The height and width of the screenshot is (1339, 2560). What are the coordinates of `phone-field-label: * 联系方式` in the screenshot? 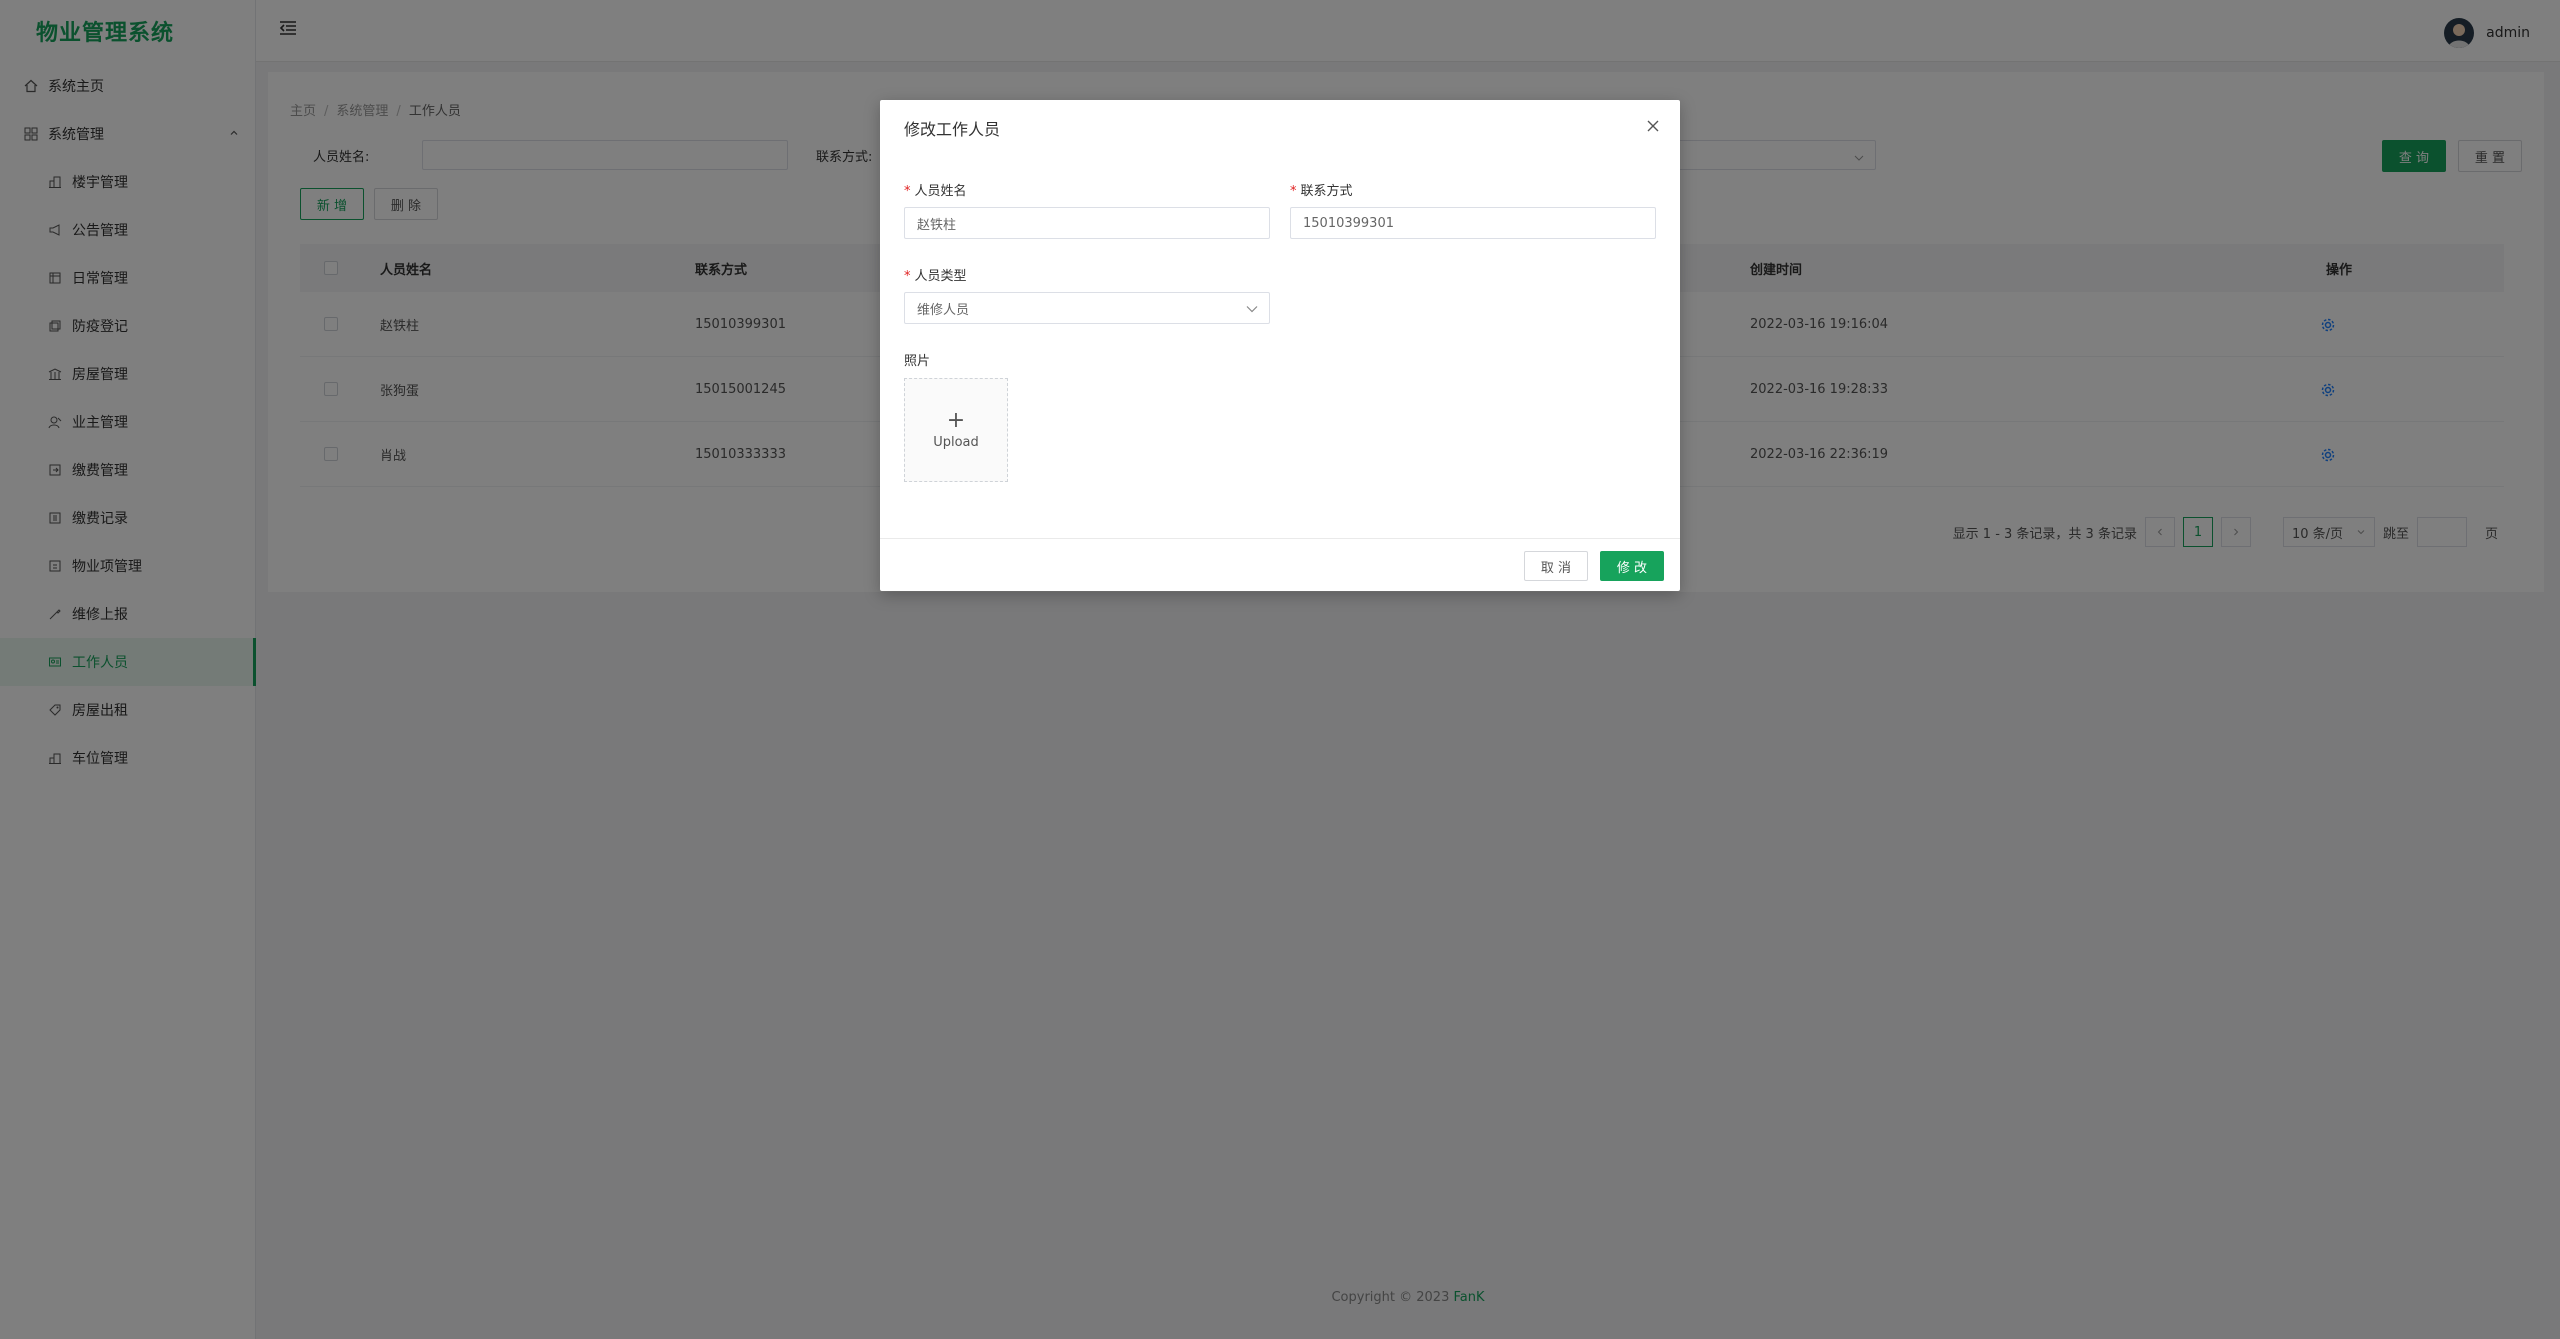 It's located at (1321, 191).